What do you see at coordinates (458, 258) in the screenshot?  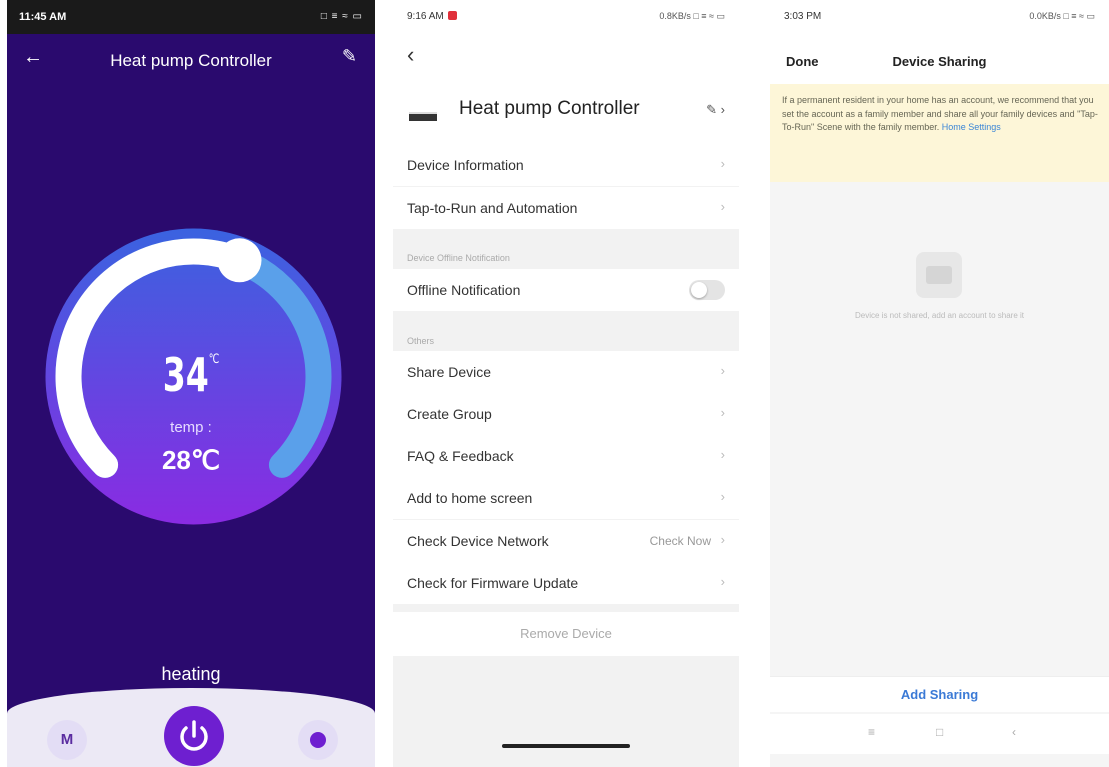 I see `section-offline-heading: Device Offline Notification` at bounding box center [458, 258].